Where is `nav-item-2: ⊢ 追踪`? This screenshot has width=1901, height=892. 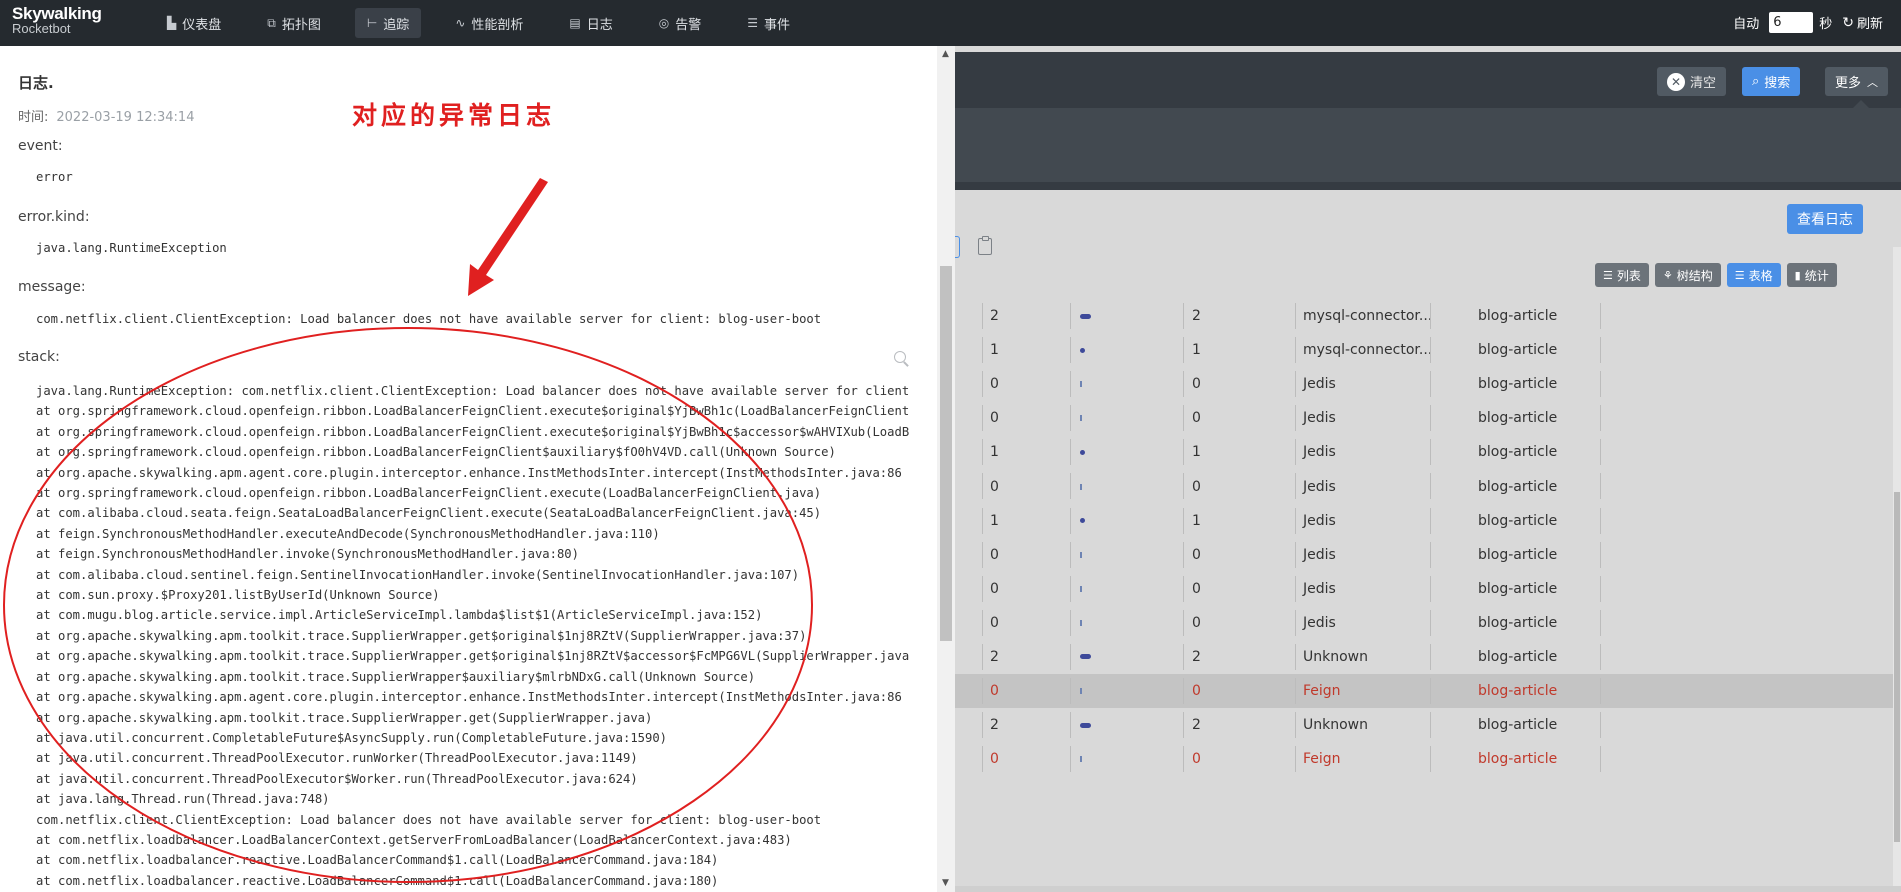 nav-item-2: ⊢ 追踪 is located at coordinates (388, 23).